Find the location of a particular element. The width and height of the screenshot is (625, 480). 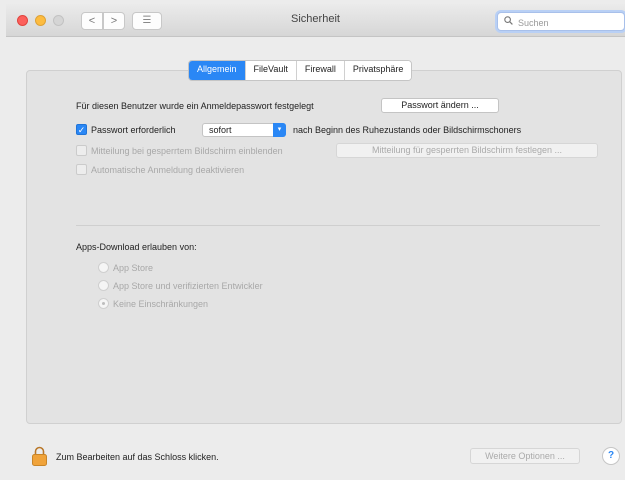

require-password-select: sofort ▾ is located at coordinates (244, 130).